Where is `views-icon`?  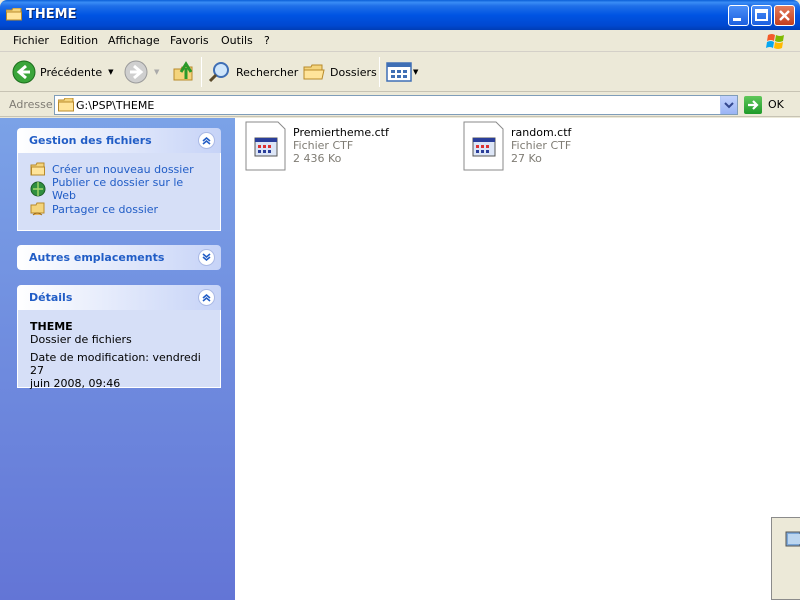
views-icon is located at coordinates (399, 72).